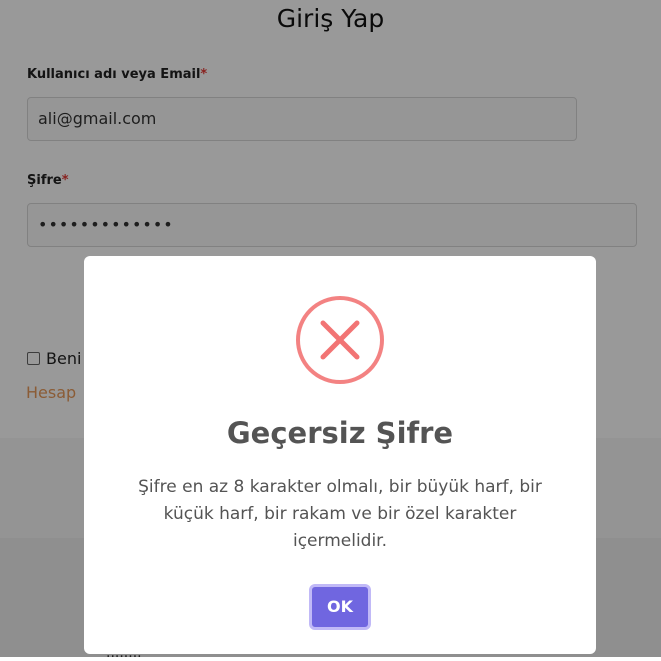 The height and width of the screenshot is (661, 661). I want to click on dialog-title: Geçersiz Şifre, so click(340, 433).